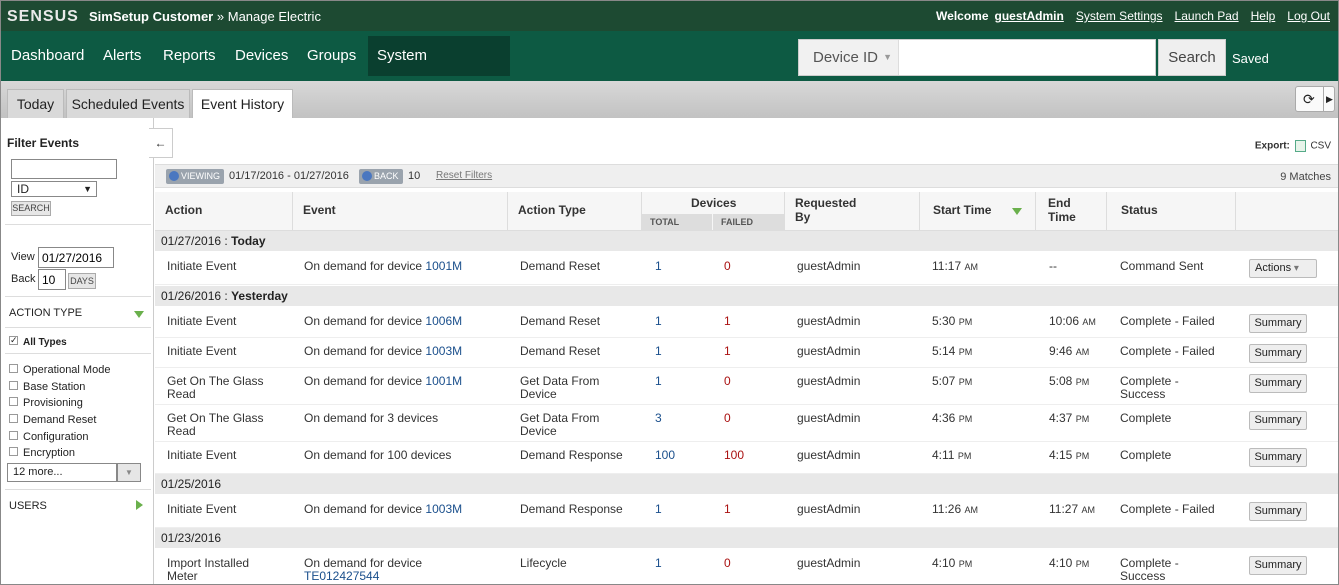 Image resolution: width=1339 pixels, height=585 pixels. Describe the element at coordinates (749, 222) in the screenshot. I see `col-devices-failed: FAILED` at that location.